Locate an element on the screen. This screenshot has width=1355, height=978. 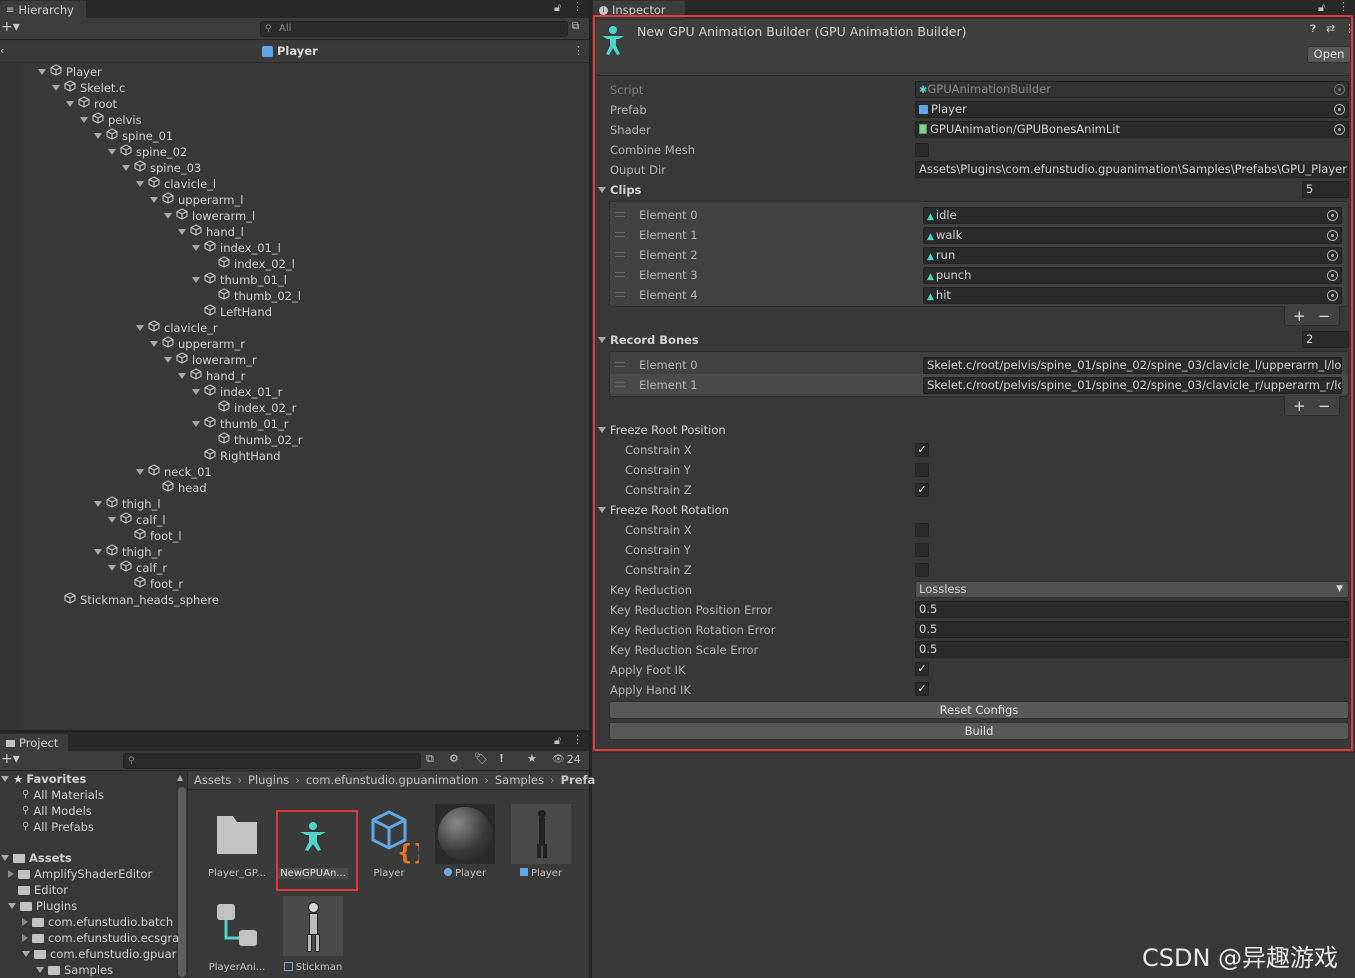
kr-scale-error-field: 0.5 is located at coordinates (1132, 649).